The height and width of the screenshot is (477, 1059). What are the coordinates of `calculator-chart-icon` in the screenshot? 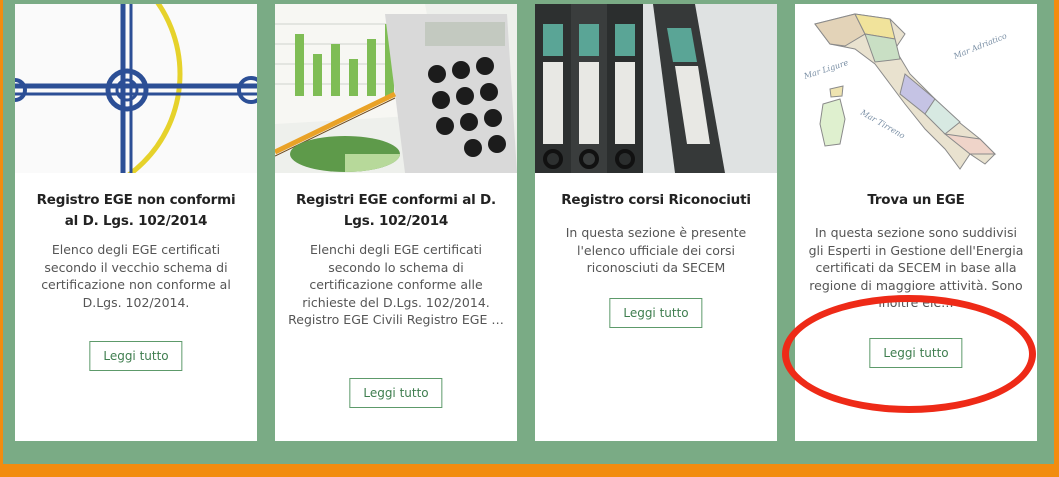 It's located at (396, 88).